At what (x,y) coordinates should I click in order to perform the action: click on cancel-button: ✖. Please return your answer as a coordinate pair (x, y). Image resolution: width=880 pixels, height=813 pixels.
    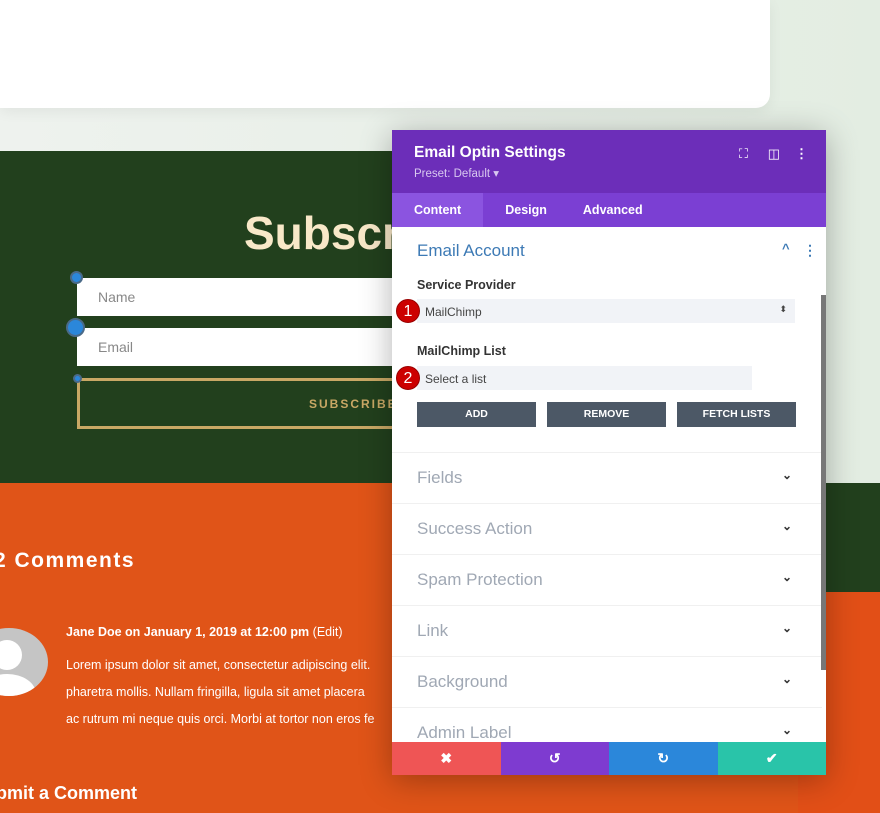
    Looking at the image, I should click on (446, 758).